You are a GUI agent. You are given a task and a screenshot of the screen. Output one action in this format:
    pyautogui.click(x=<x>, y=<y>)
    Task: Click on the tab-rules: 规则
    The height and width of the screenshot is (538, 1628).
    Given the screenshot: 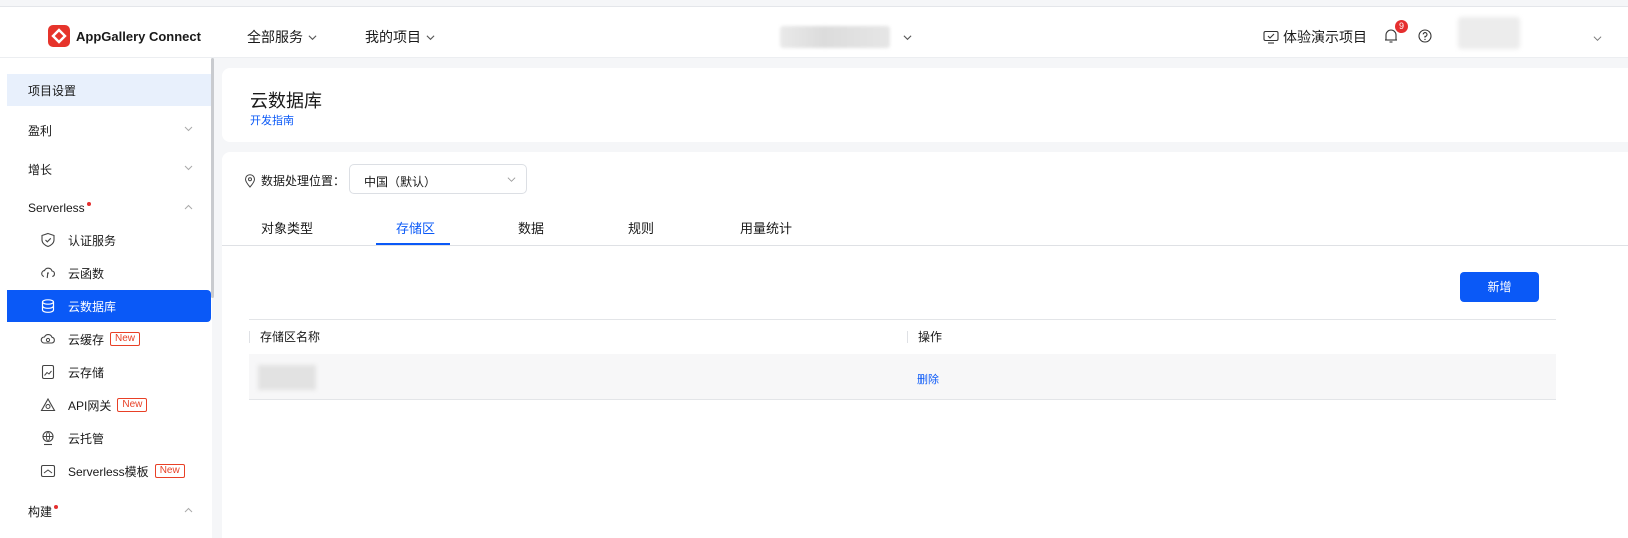 What is the action you would take?
    pyautogui.click(x=641, y=227)
    